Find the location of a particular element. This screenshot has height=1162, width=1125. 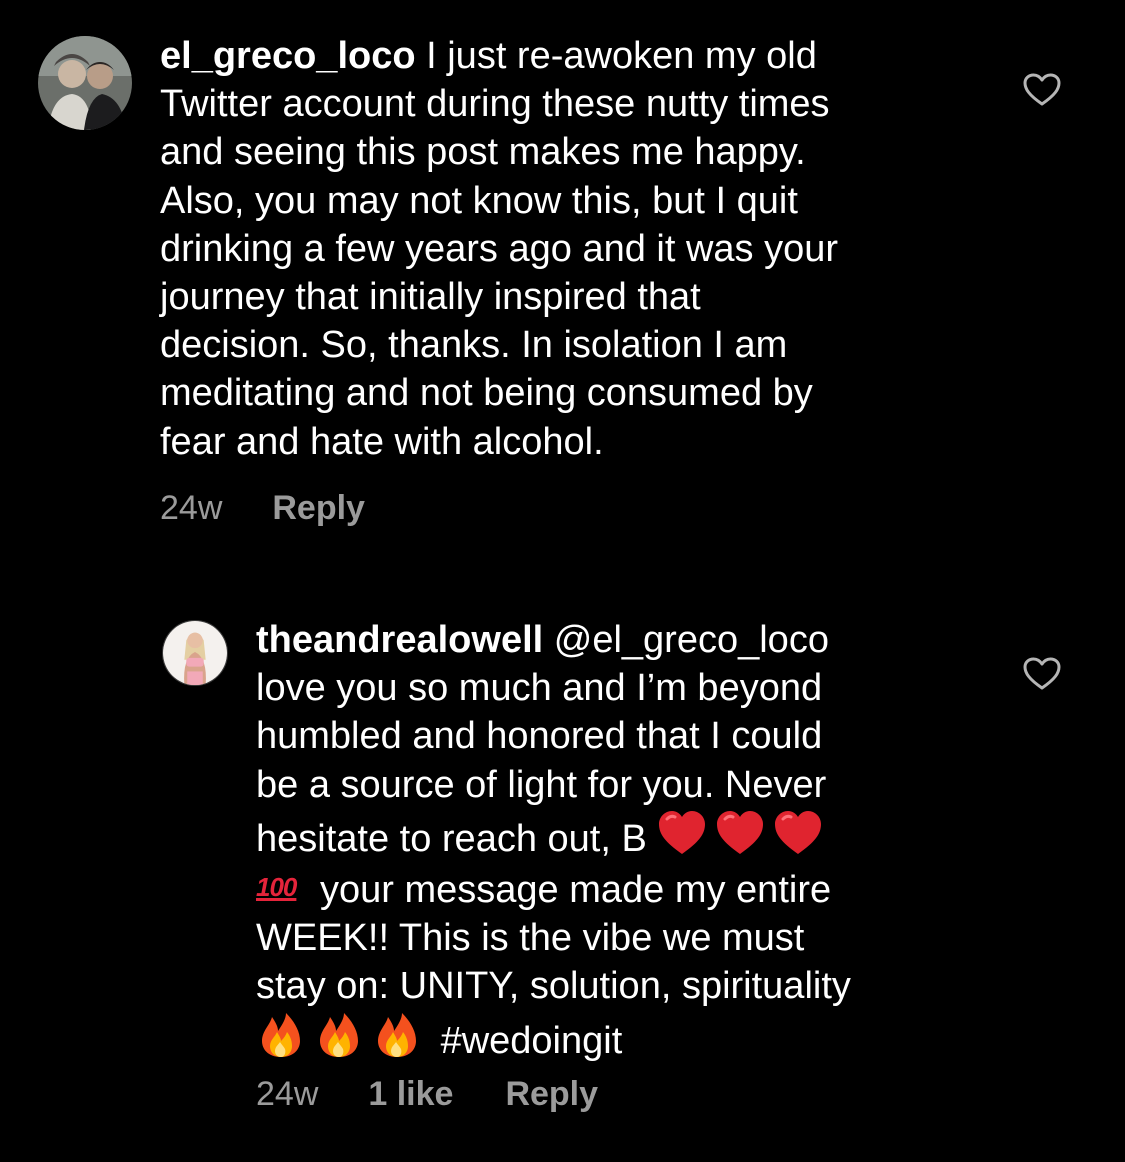

comment-username: theandrealowell is located at coordinates (399, 640).